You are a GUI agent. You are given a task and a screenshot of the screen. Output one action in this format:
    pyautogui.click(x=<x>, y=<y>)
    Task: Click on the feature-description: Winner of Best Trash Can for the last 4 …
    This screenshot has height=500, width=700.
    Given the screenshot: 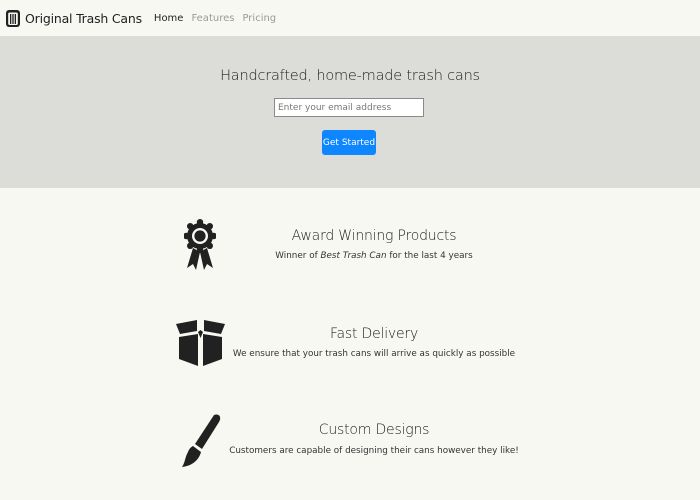 What is the action you would take?
    pyautogui.click(x=374, y=256)
    